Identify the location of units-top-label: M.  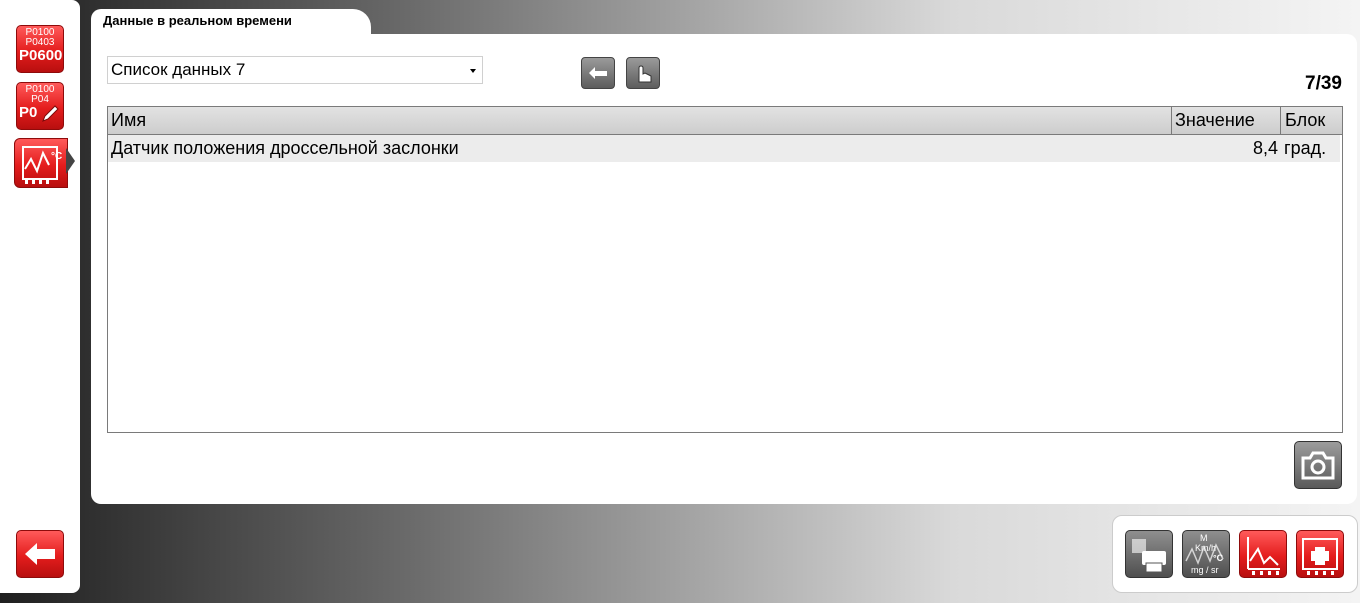
(1204, 538).